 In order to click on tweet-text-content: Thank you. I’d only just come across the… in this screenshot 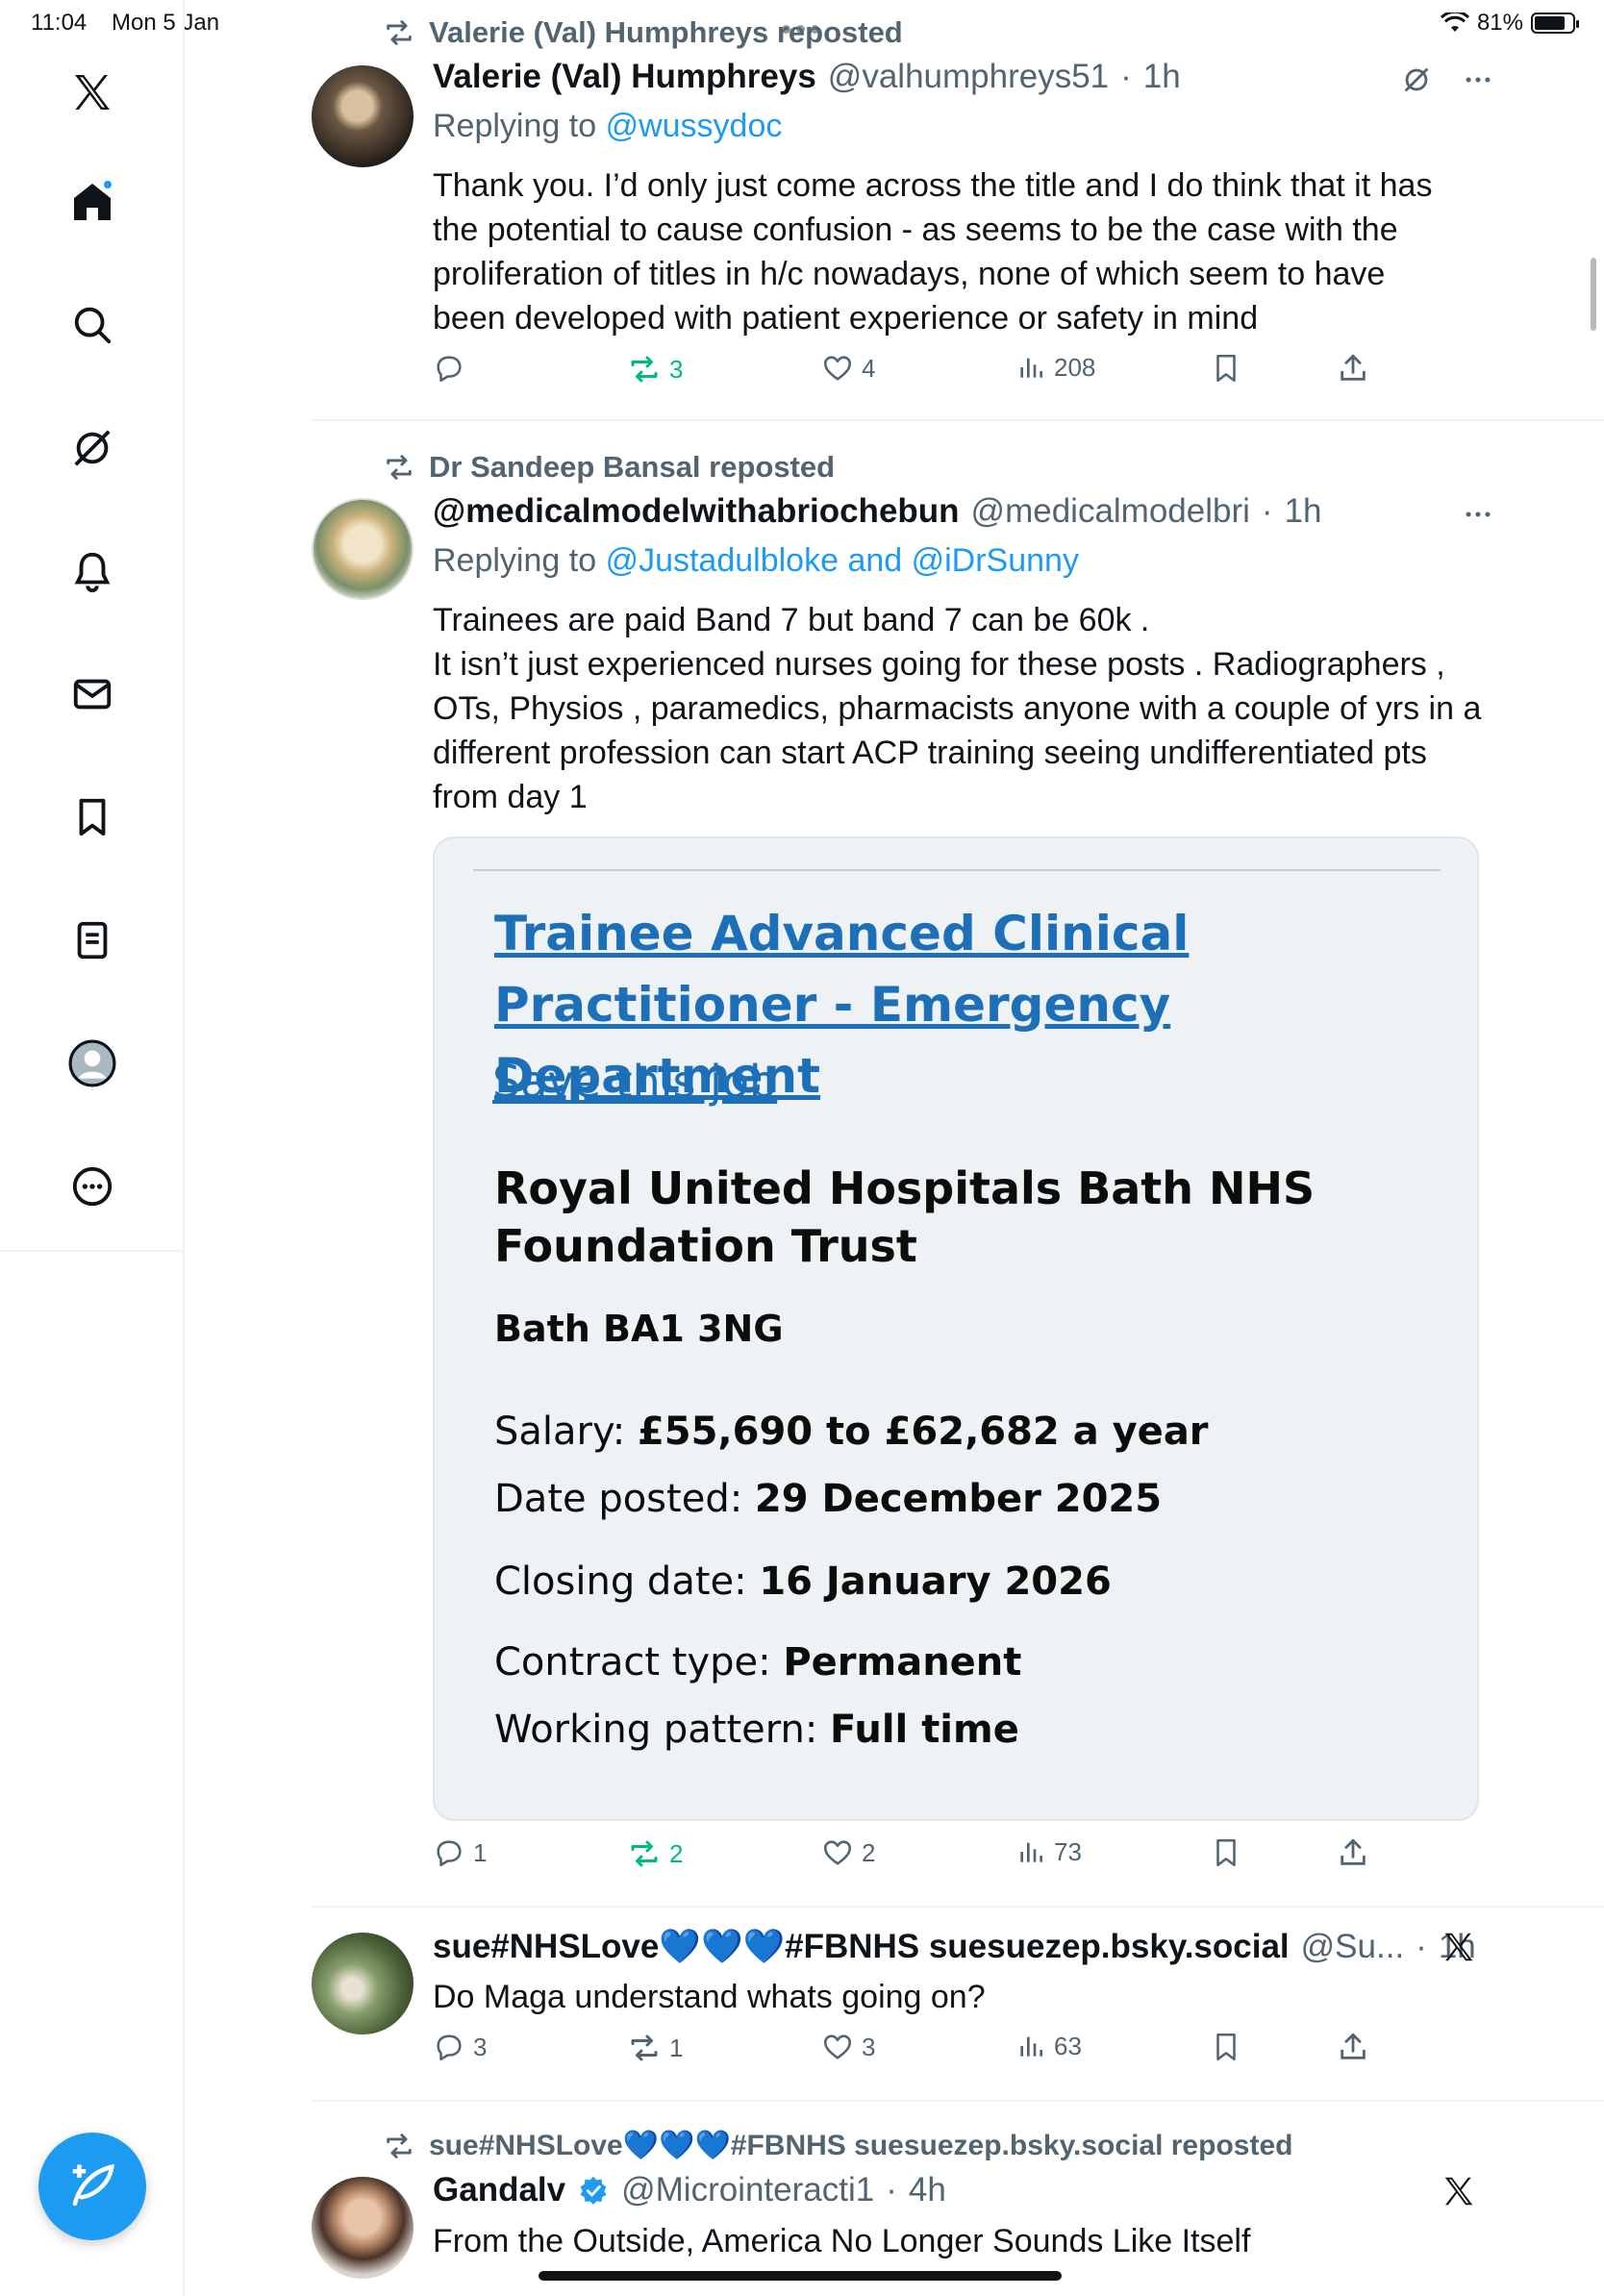, I will do `click(933, 252)`.